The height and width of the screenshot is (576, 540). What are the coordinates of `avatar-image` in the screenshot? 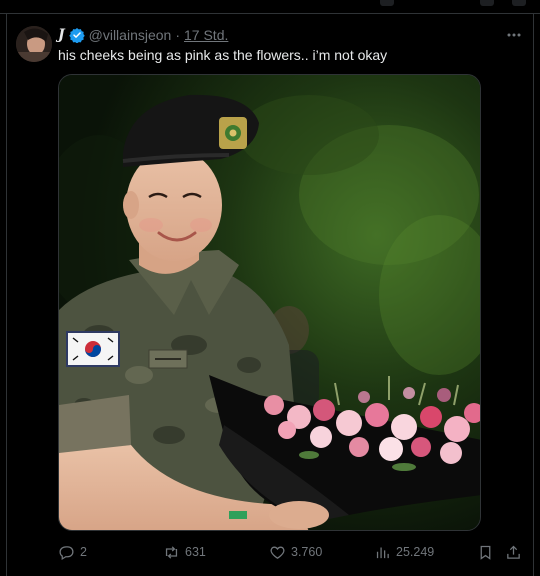 It's located at (34, 44).